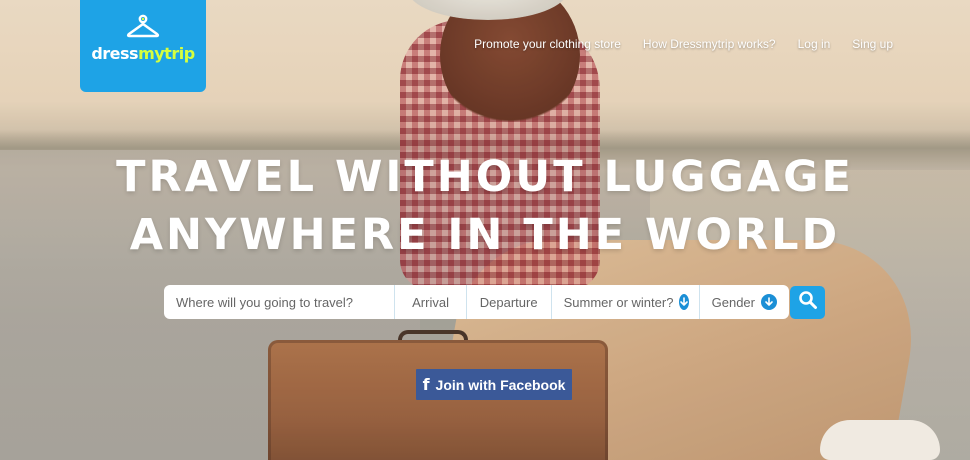  Describe the element at coordinates (485, 177) in the screenshot. I see `headline-line-1: TRAVEL WITHOUT LUGGAGE` at that location.